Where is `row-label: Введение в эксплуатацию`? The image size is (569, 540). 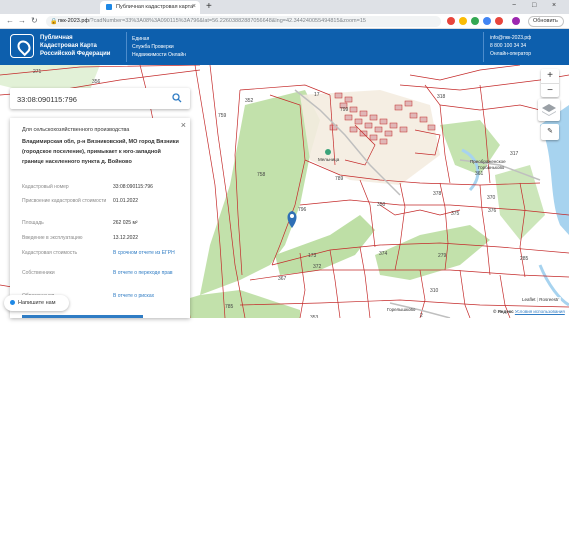 row-label: Введение в эксплуатацию is located at coordinates (52, 238).